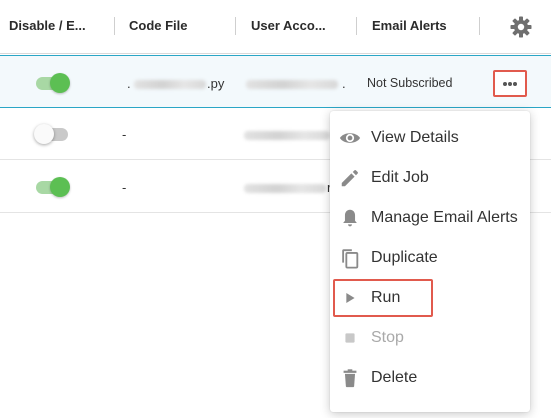 This screenshot has height=418, width=551. Describe the element at coordinates (400, 177) in the screenshot. I see `menu-item-label: Edit Job` at that location.